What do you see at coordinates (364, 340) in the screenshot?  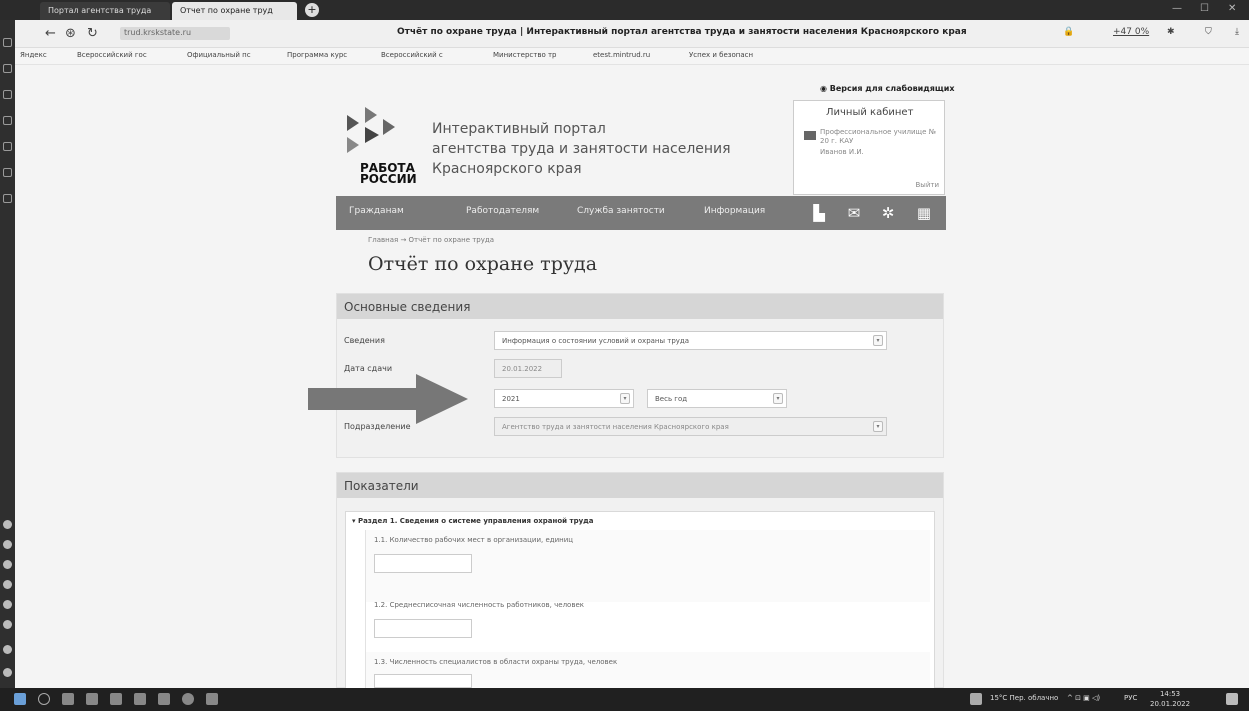 I see `svedeniya-label: Сведения` at bounding box center [364, 340].